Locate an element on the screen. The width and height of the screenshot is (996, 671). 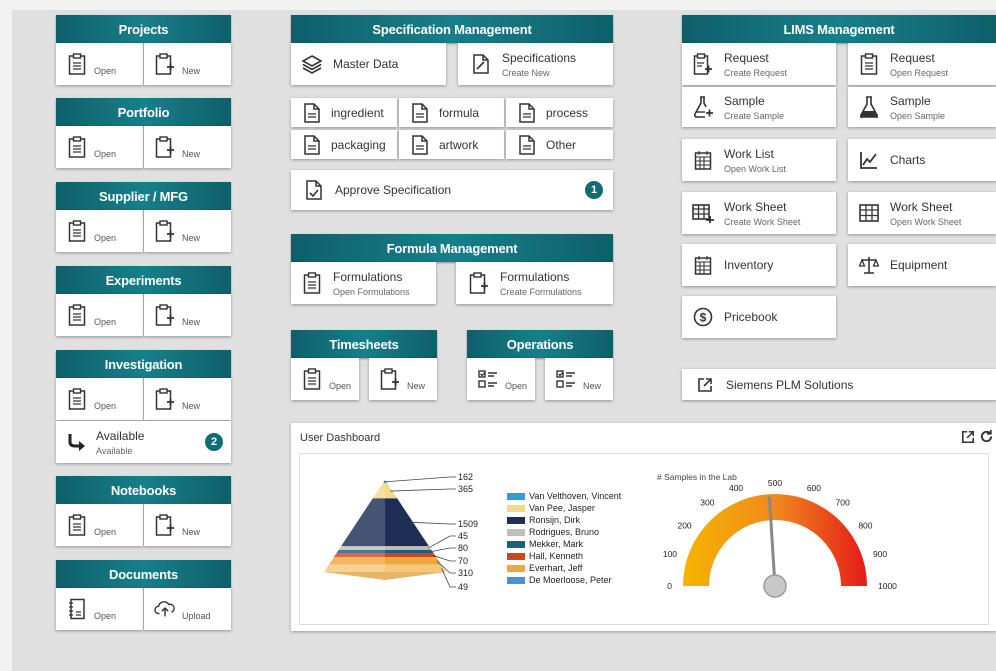
operations-new-button: New is located at coordinates (579, 379).